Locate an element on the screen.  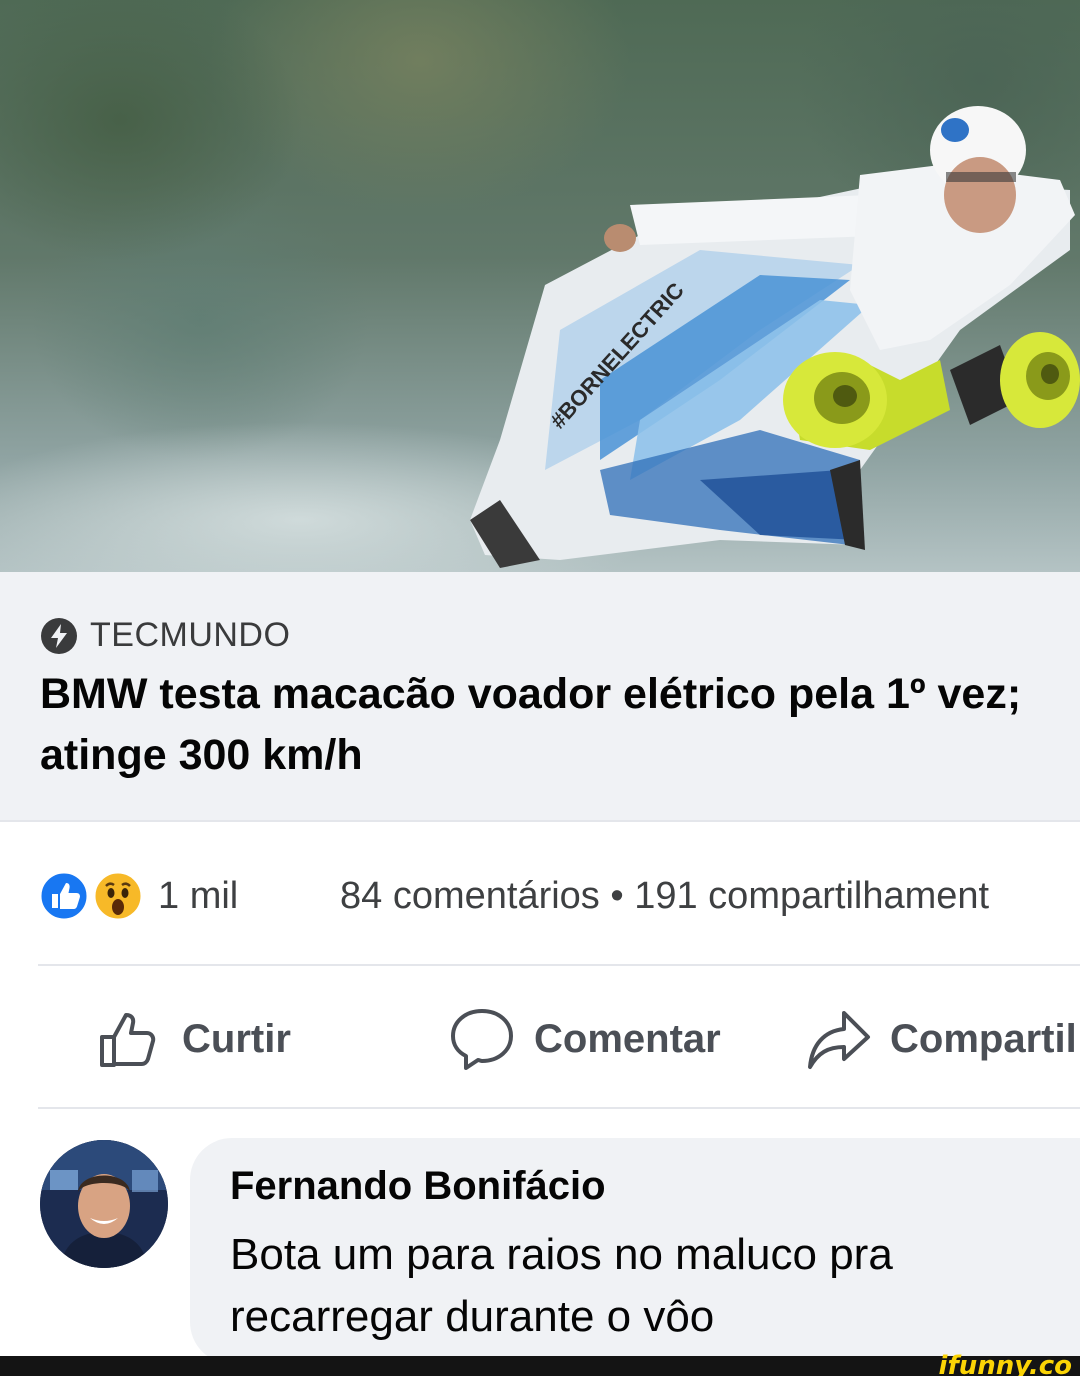
source-name: TECMUNDO is located at coordinates (190, 635).